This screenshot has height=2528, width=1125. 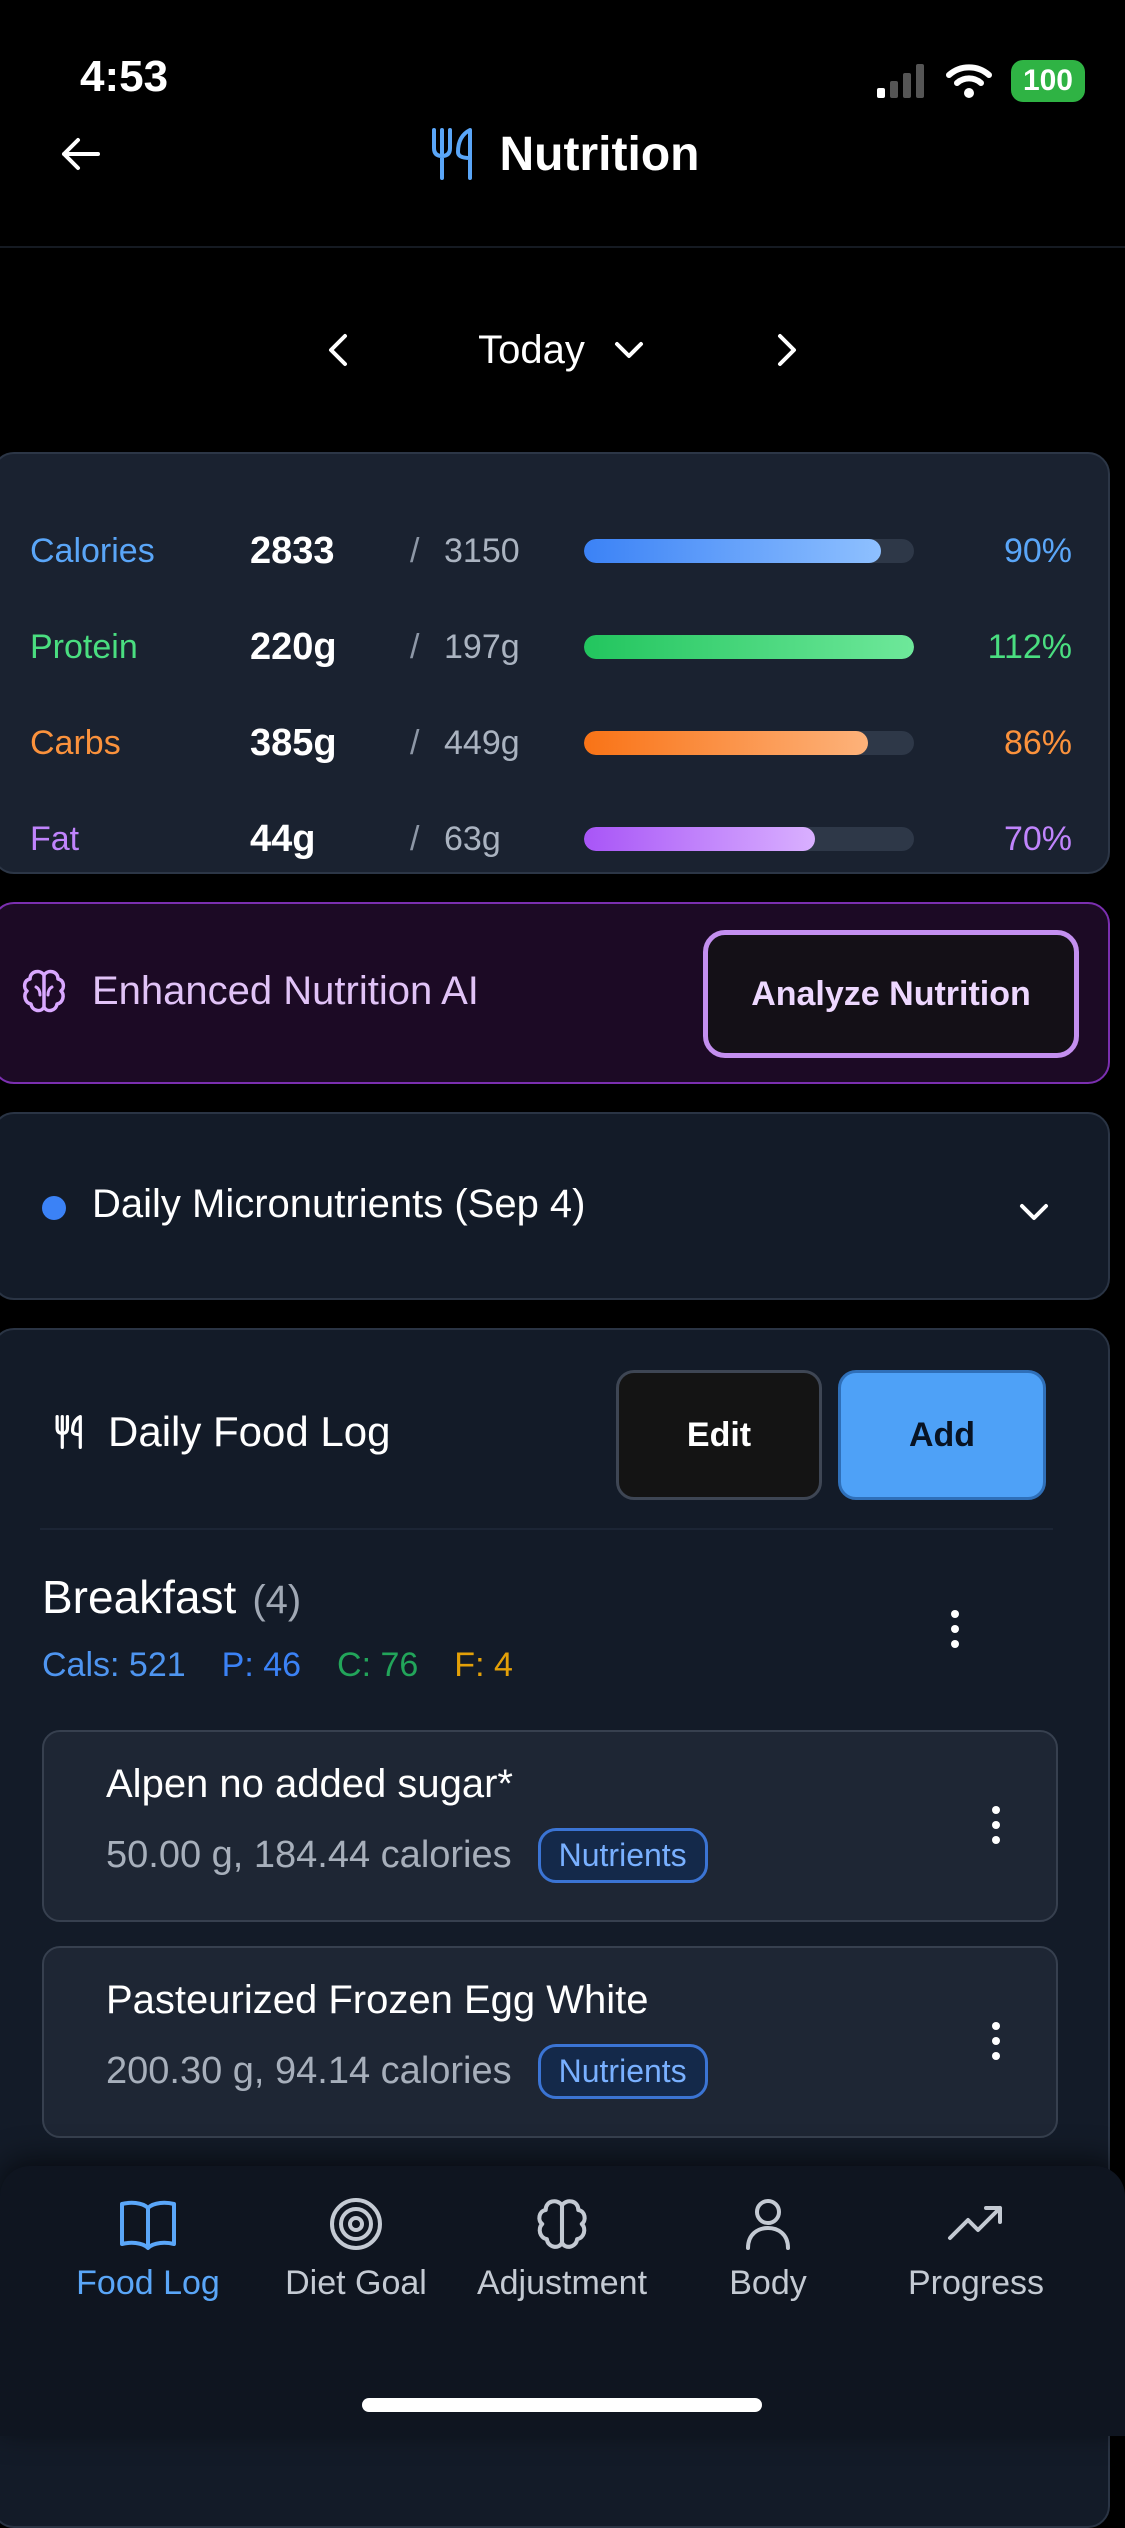 What do you see at coordinates (309, 1855) in the screenshot?
I see `food-item-detail: 50.00 g, 184.44 calories` at bounding box center [309, 1855].